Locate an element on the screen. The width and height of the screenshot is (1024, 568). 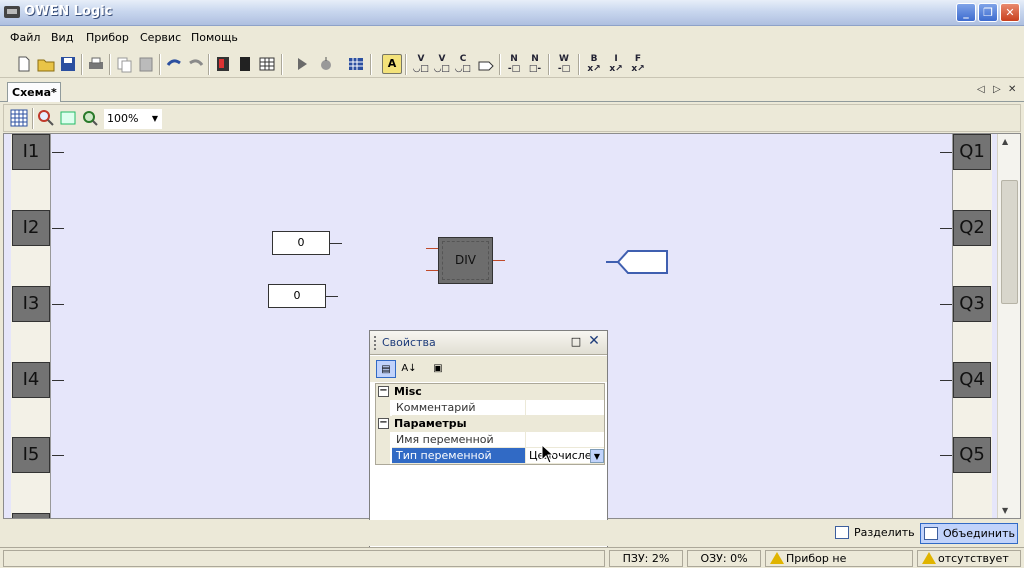
device-status: Прибор не подключен is located at coordinates (839, 559).